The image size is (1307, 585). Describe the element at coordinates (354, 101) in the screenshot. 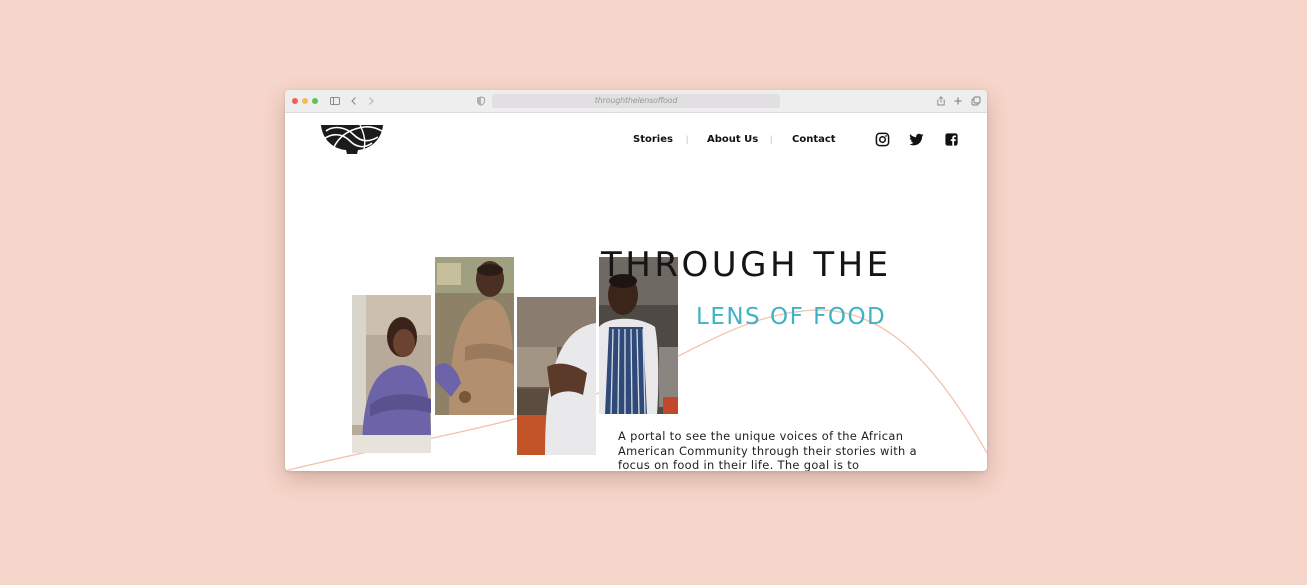

I see `back-icon` at that location.